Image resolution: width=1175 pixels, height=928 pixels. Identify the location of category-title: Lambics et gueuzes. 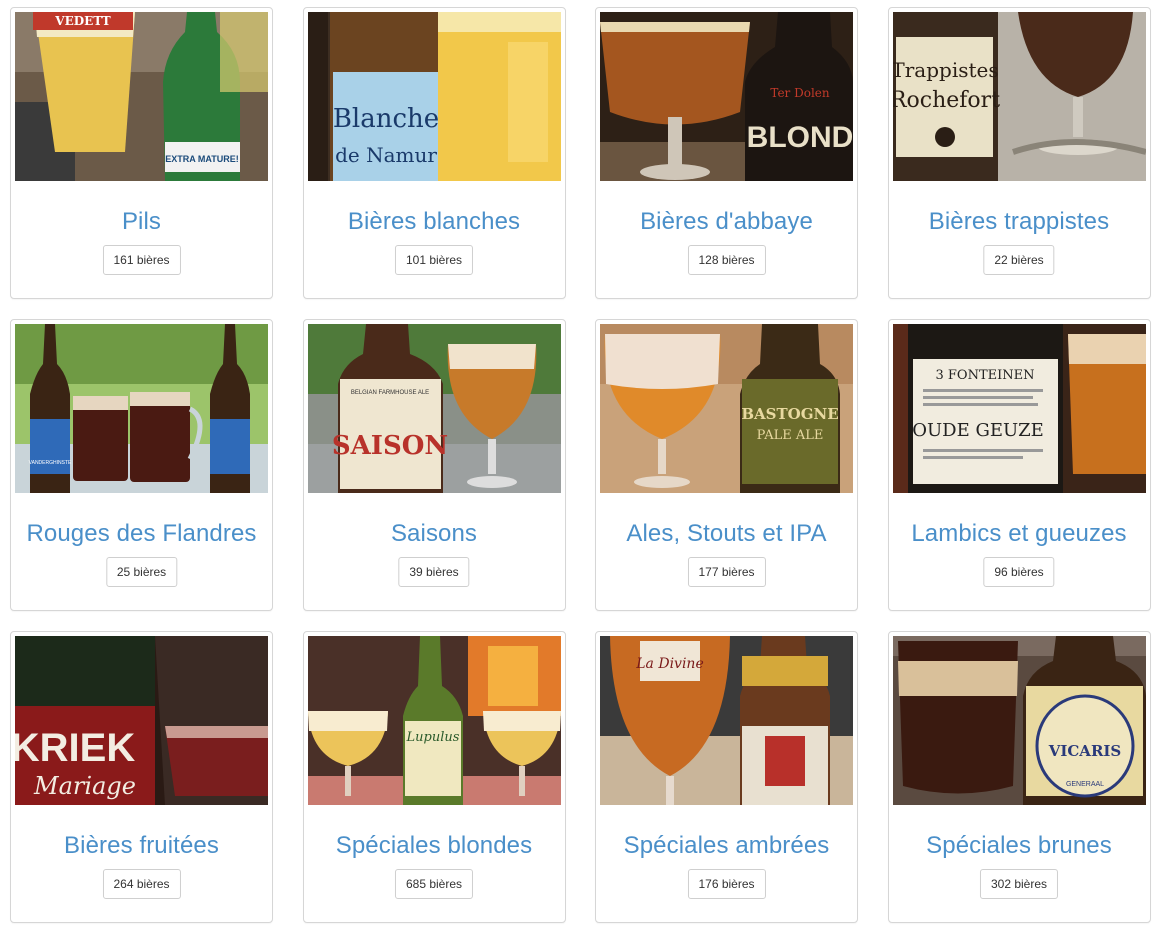
(1019, 534).